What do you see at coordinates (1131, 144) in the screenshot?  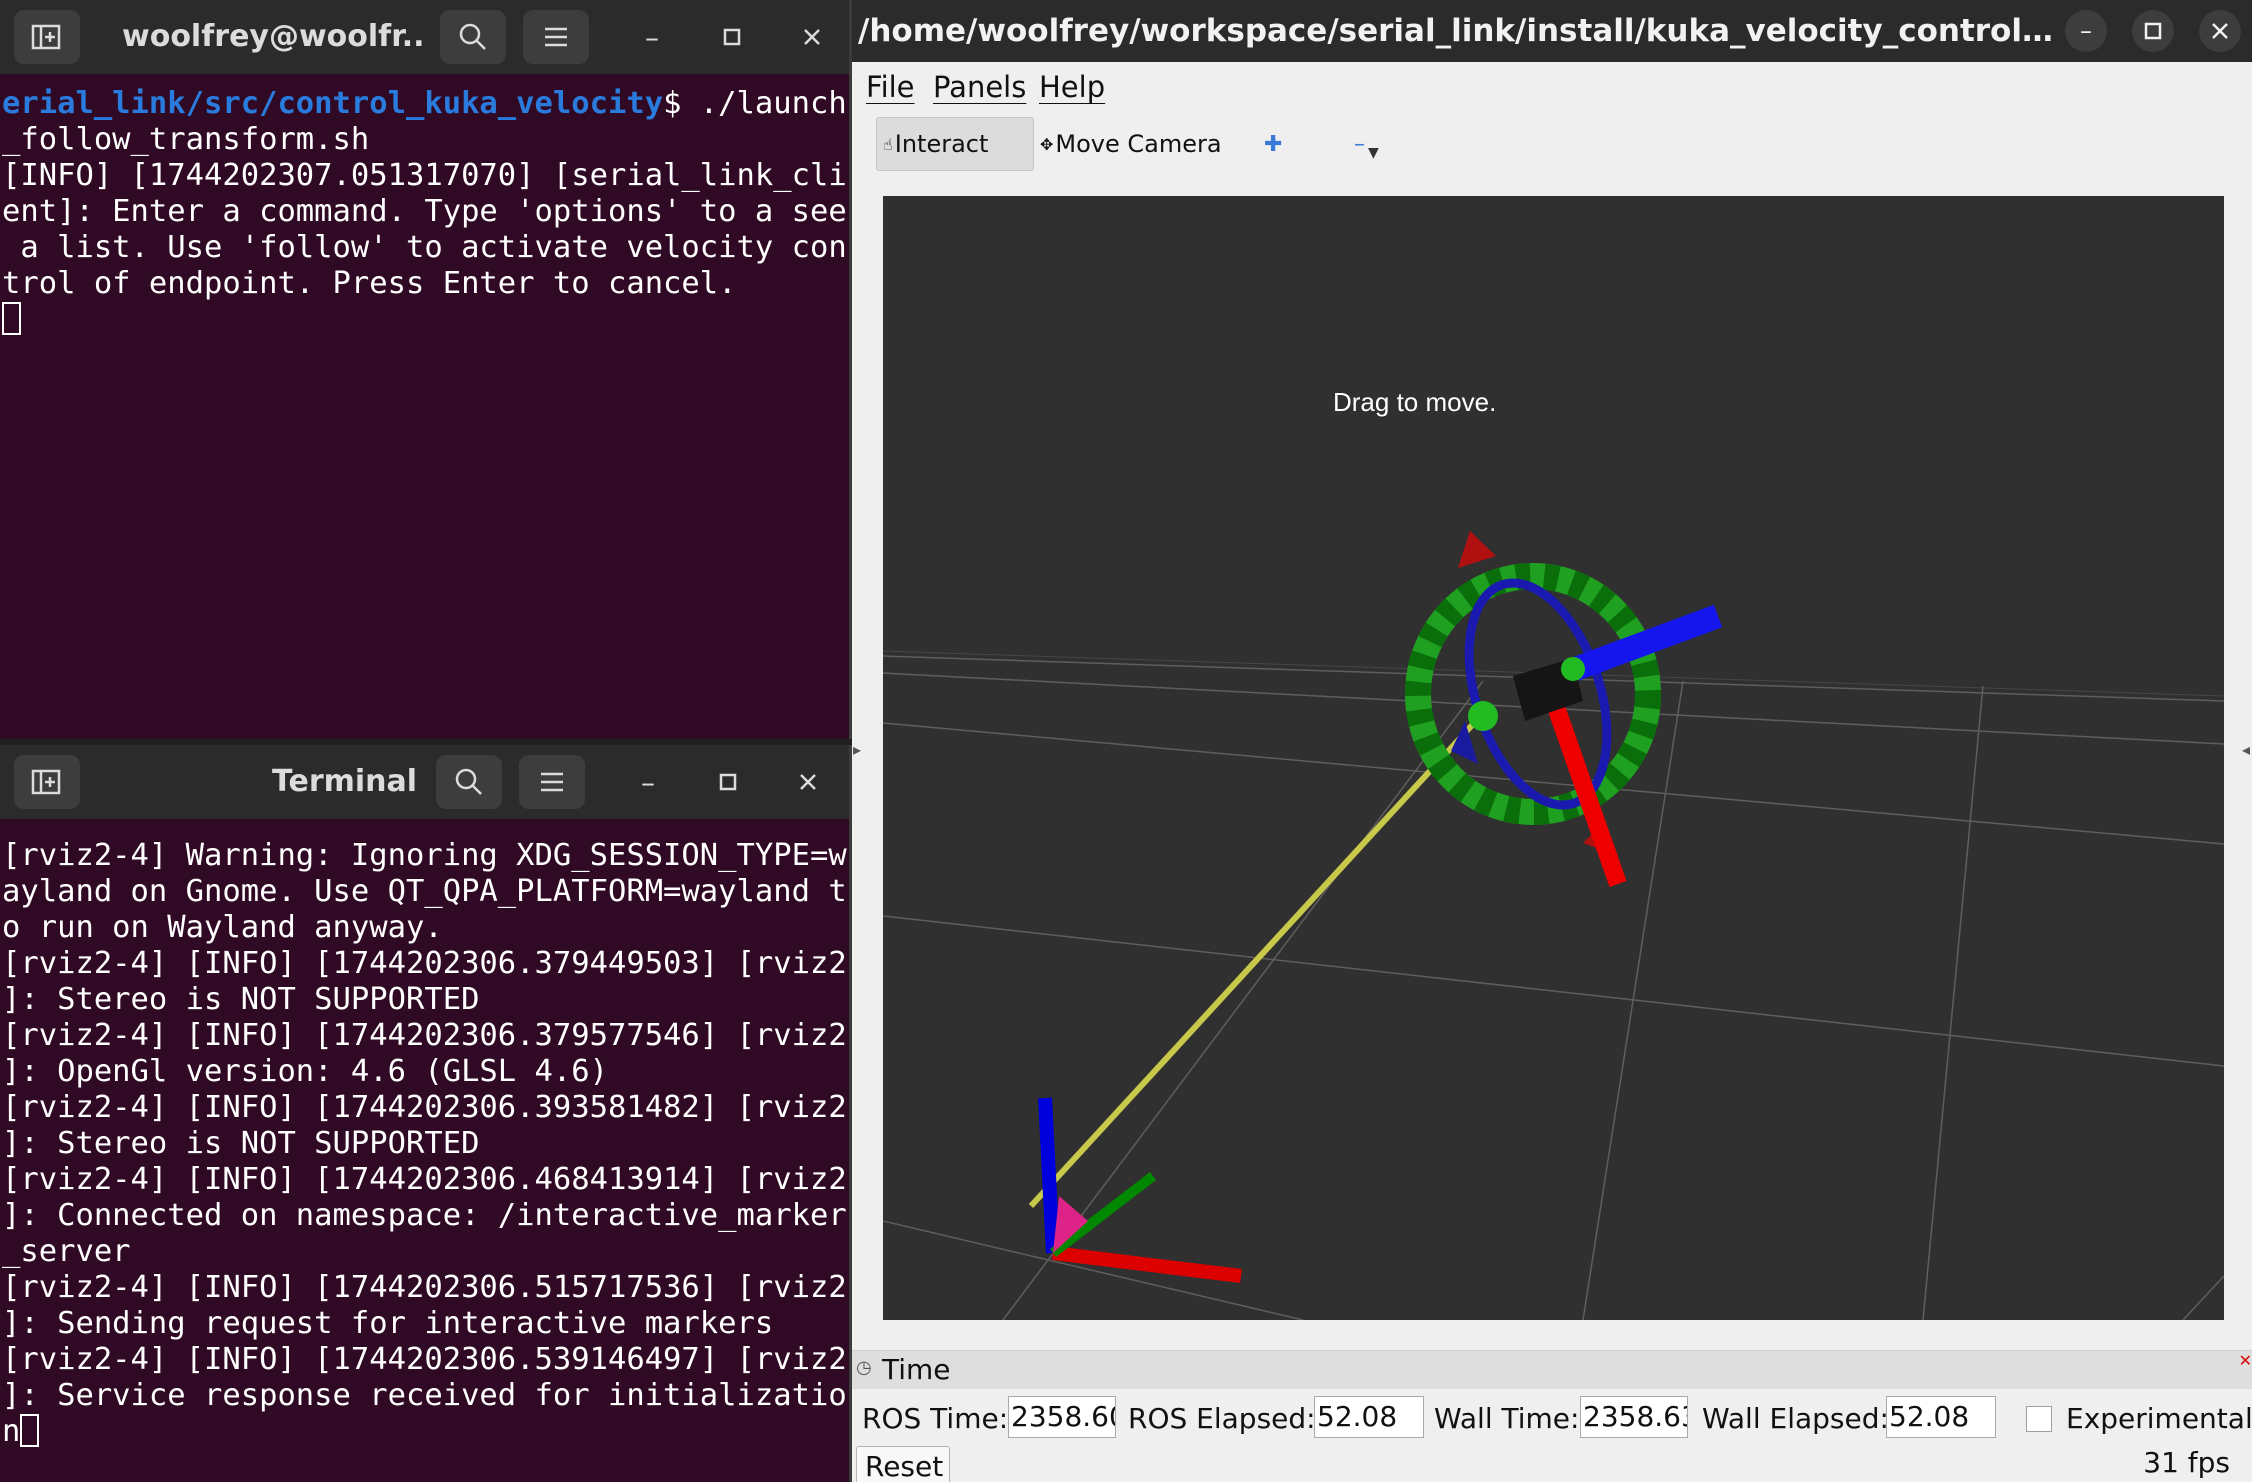 I see `move-camera-tool-button: ✥ Move Camera` at bounding box center [1131, 144].